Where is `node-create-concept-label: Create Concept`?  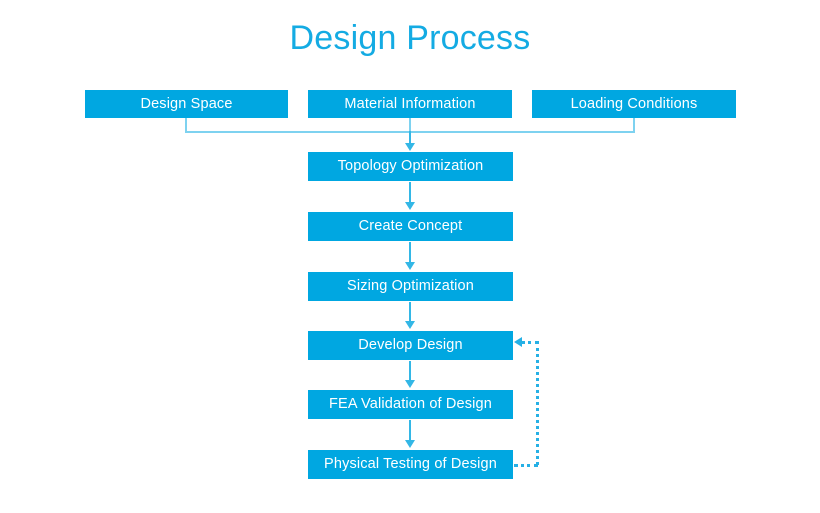 node-create-concept-label: Create Concept is located at coordinates (410, 226).